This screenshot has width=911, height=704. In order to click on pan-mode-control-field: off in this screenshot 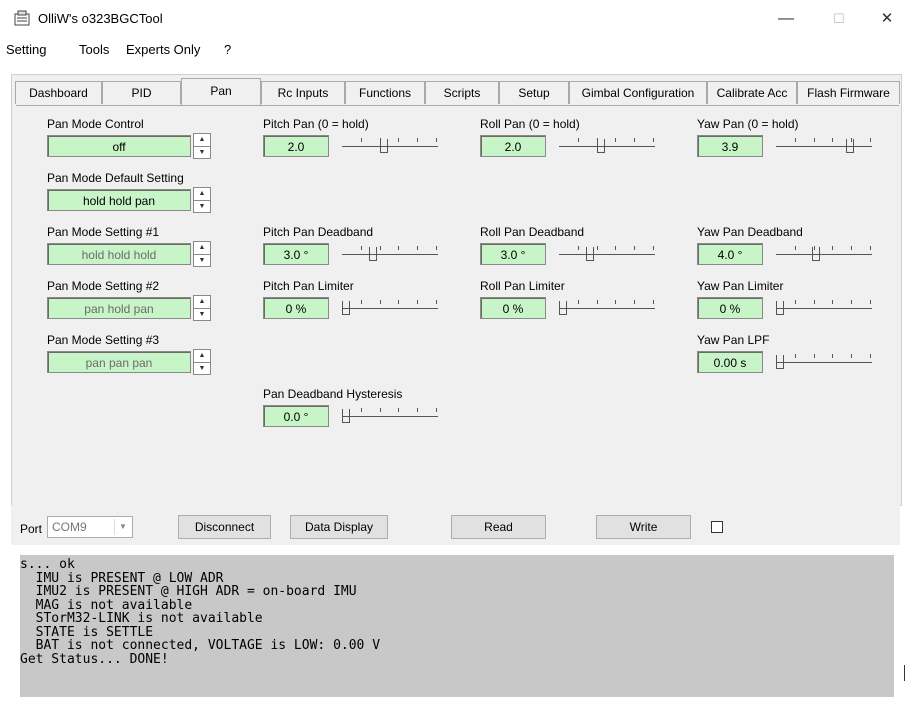, I will do `click(119, 146)`.